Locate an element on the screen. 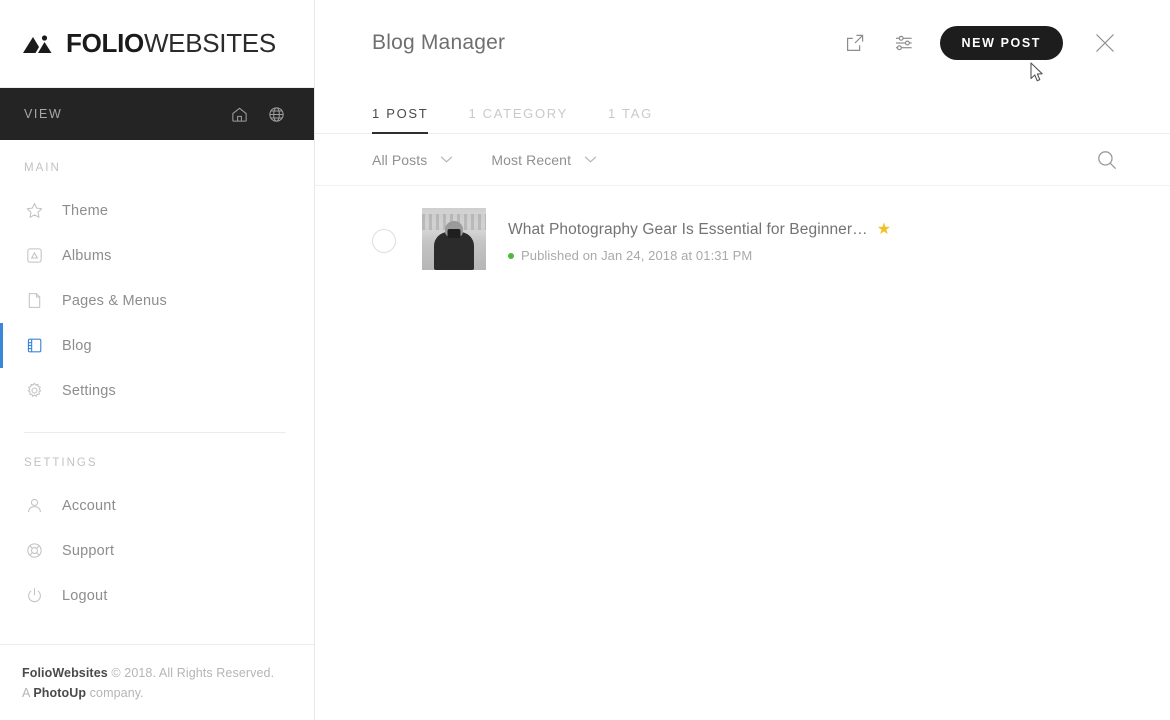 The width and height of the screenshot is (1170, 720). sidebar-divider is located at coordinates (155, 432).